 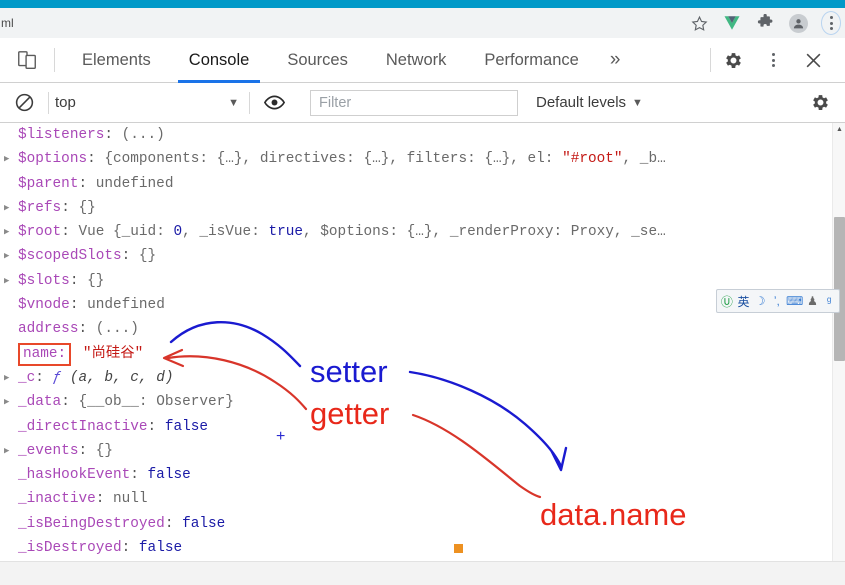 What do you see at coordinates (45, 354) in the screenshot?
I see `property-key: name:` at bounding box center [45, 354].